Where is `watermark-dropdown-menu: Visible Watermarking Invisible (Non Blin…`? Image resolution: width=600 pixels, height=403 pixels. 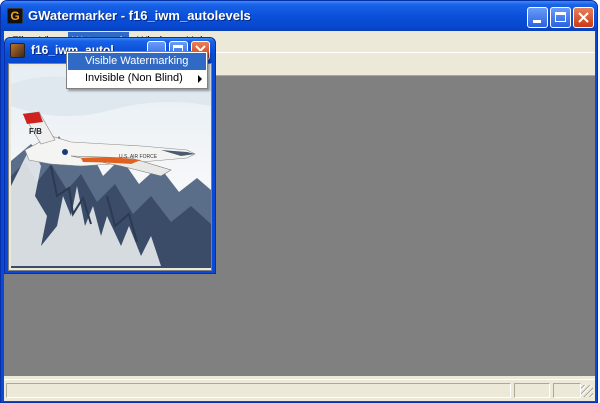
watermark-dropdown-menu: Visible Watermarking Invisible (Non Blin… is located at coordinates (137, 70).